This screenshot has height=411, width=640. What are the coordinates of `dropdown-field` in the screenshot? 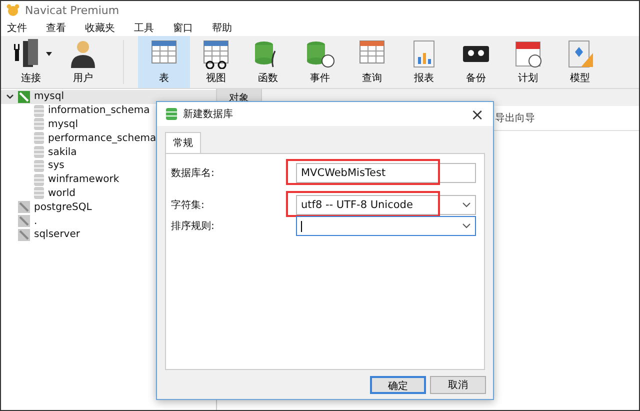 It's located at (386, 226).